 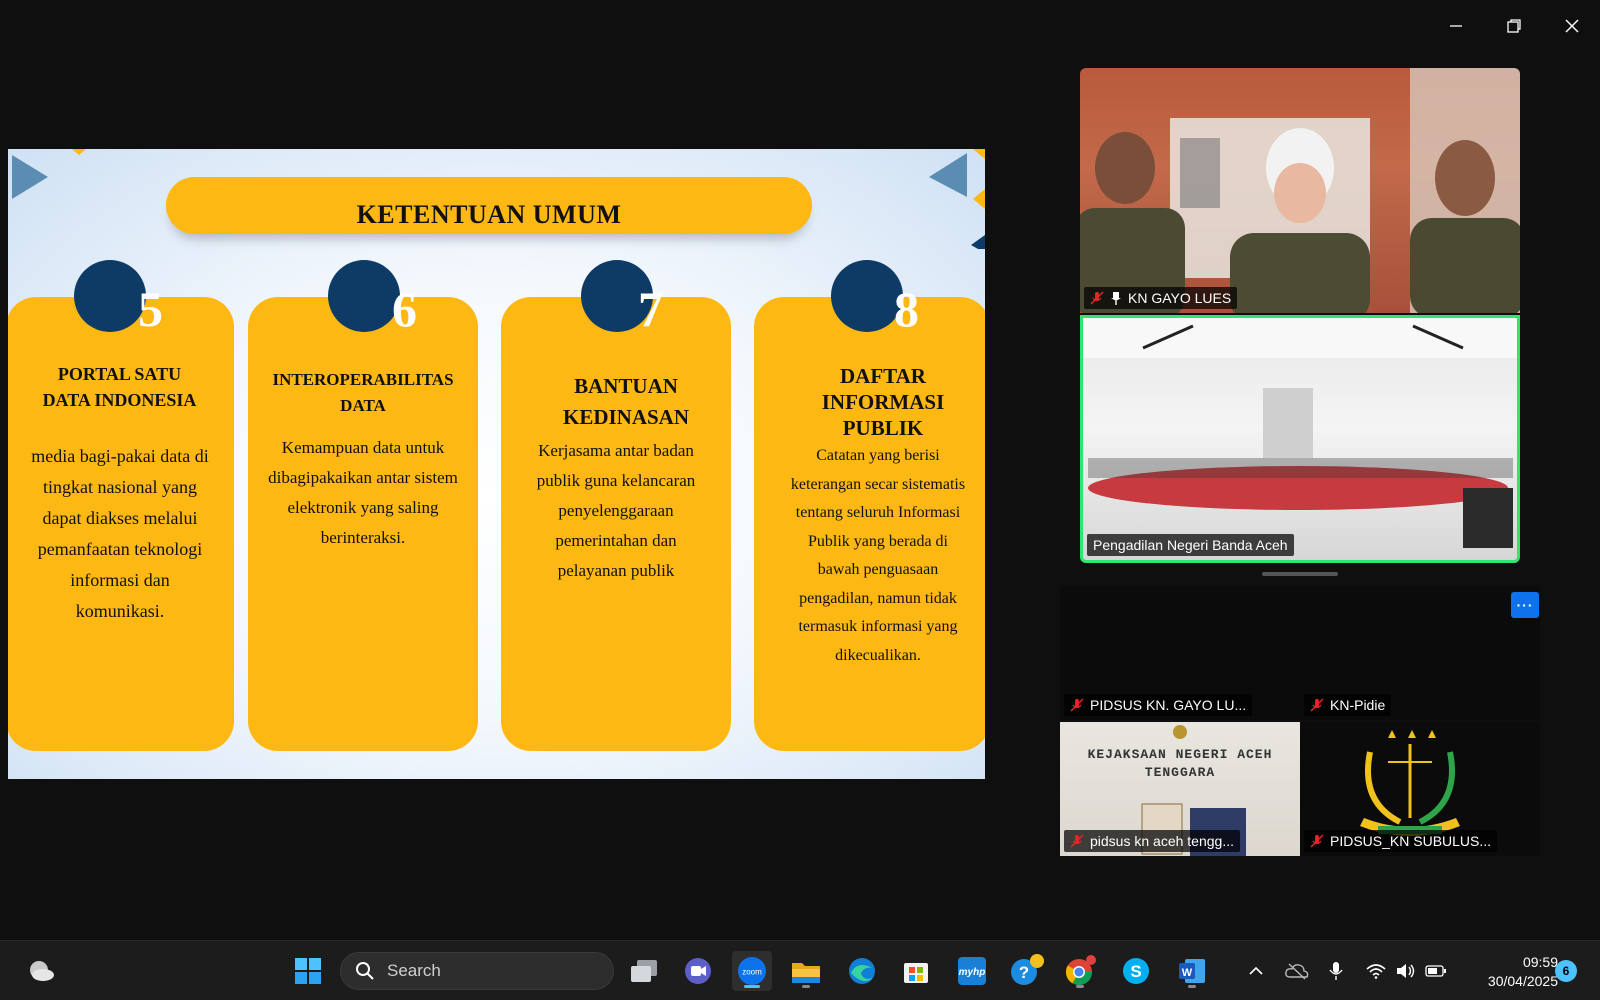 I want to click on card-5-number: 5, so click(x=150, y=309).